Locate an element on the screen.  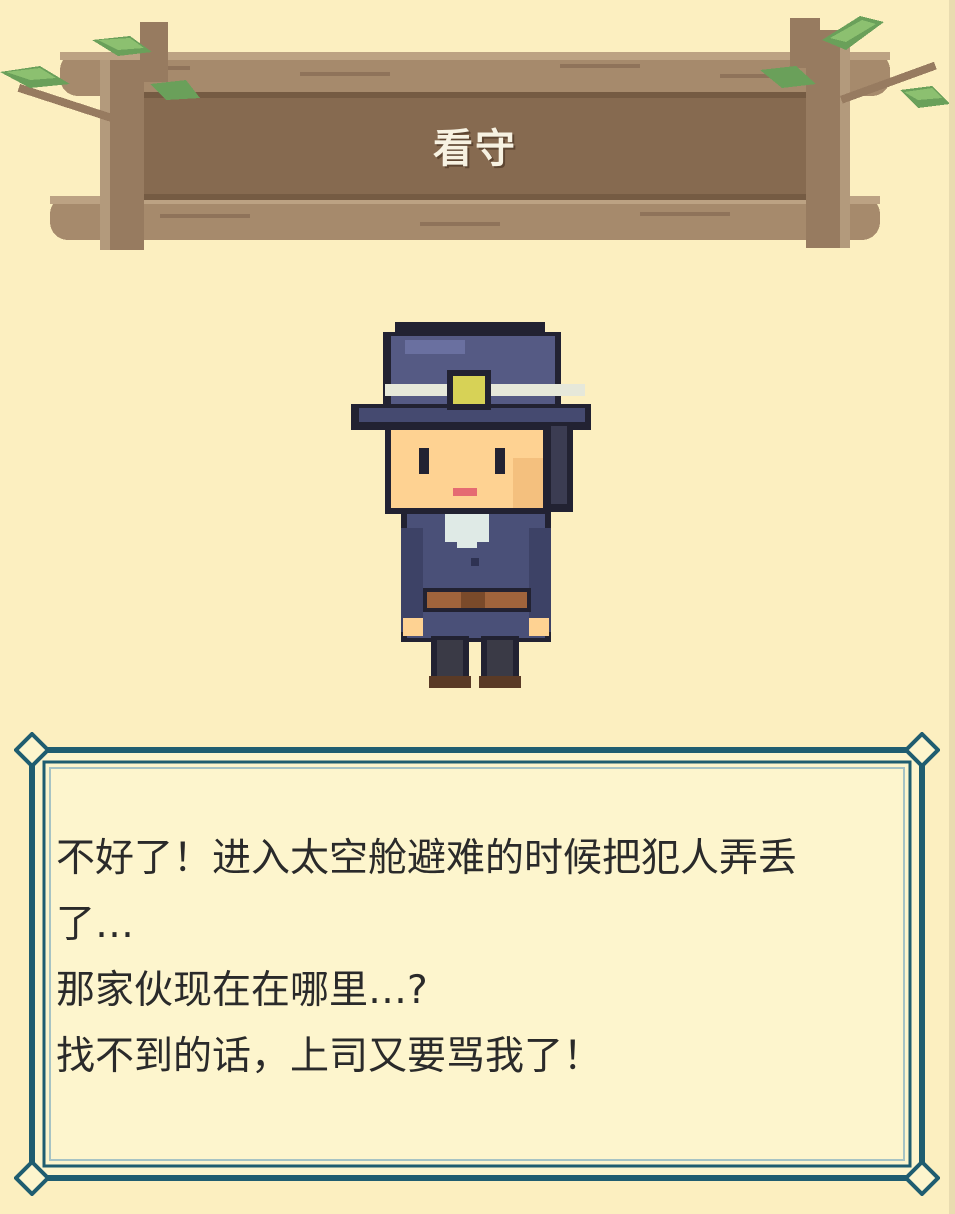
screen-edge is located at coordinates (952, 607).